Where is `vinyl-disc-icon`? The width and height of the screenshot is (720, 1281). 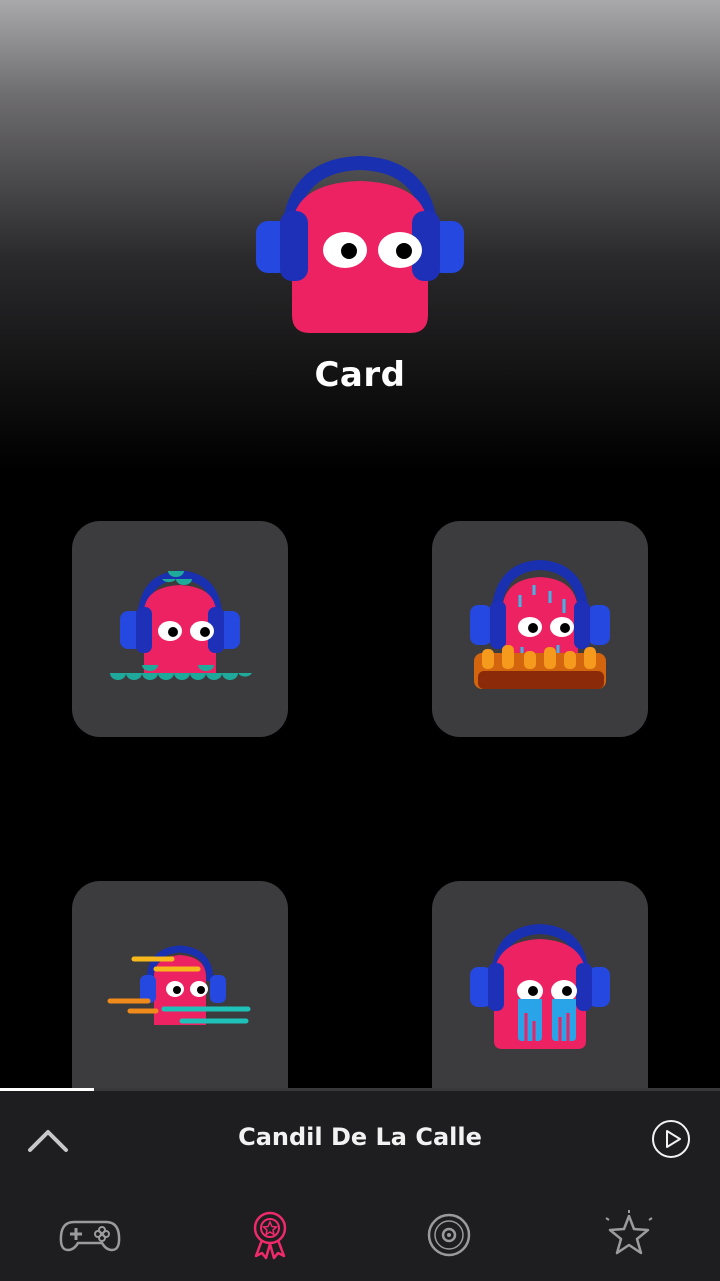
vinyl-disc-icon is located at coordinates (449, 1235).